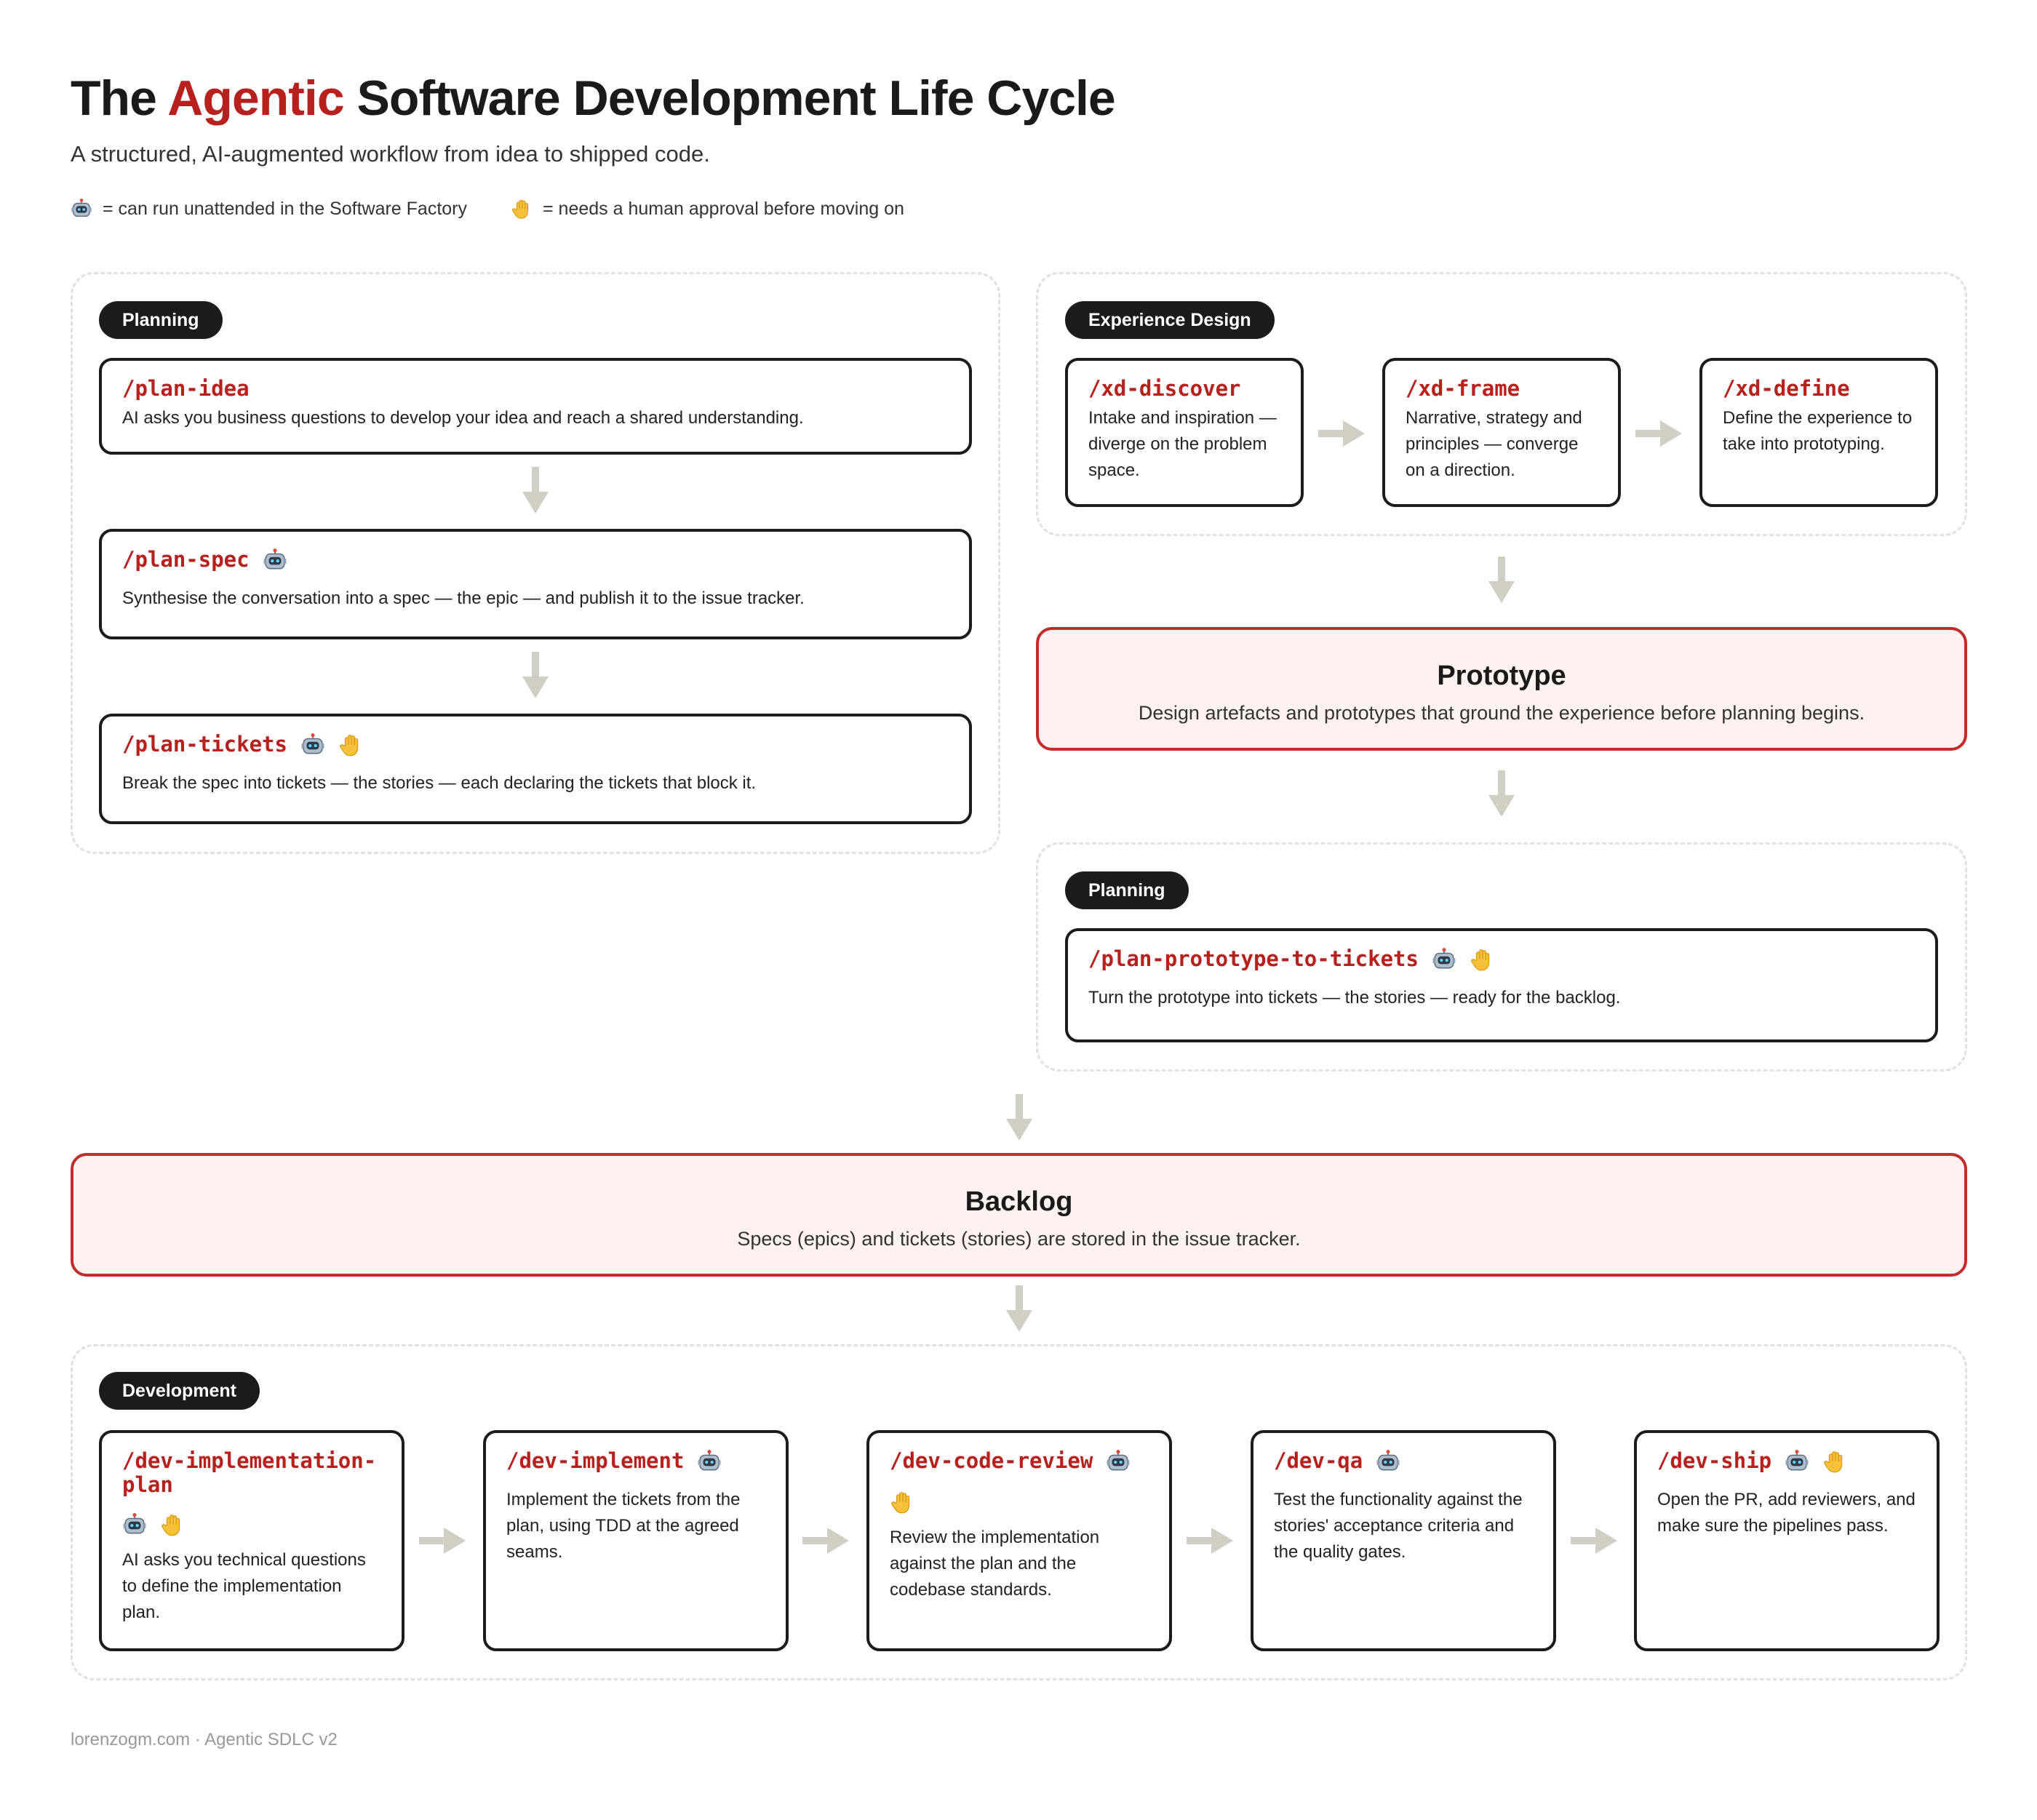  I want to click on card-title: /plan-tickets, so click(535, 744).